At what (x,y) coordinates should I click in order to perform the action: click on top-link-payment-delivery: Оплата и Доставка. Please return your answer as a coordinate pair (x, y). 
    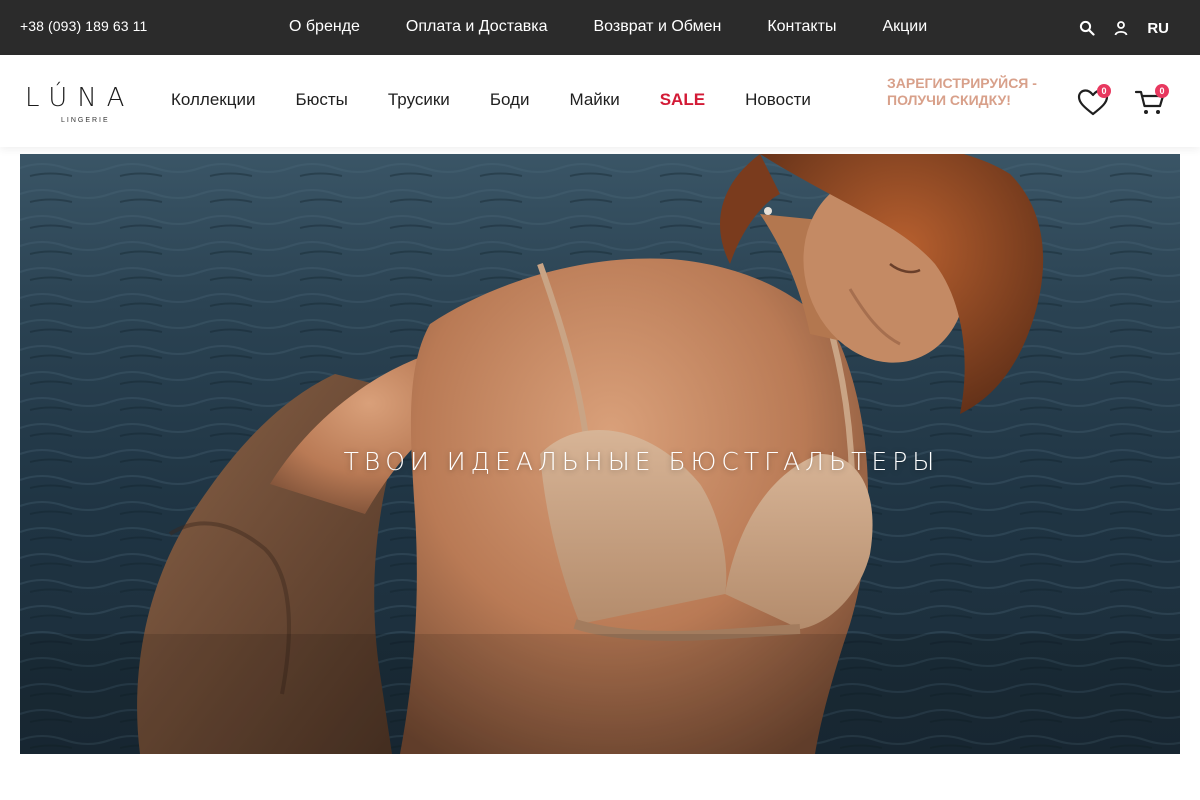
    Looking at the image, I should click on (477, 27).